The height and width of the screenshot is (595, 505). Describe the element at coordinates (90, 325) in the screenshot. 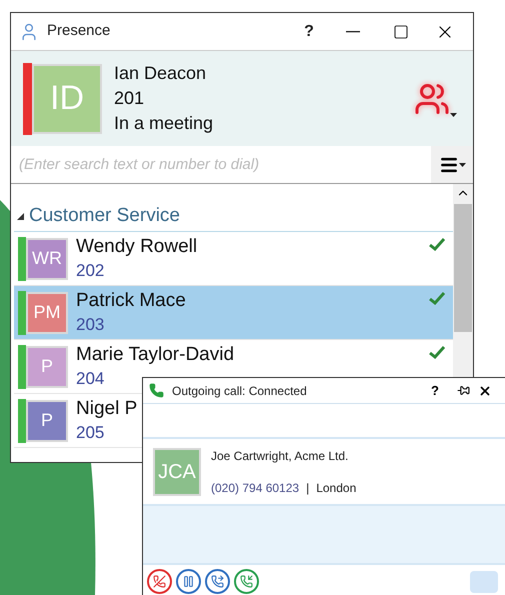

I see `contact-extension: 203` at that location.